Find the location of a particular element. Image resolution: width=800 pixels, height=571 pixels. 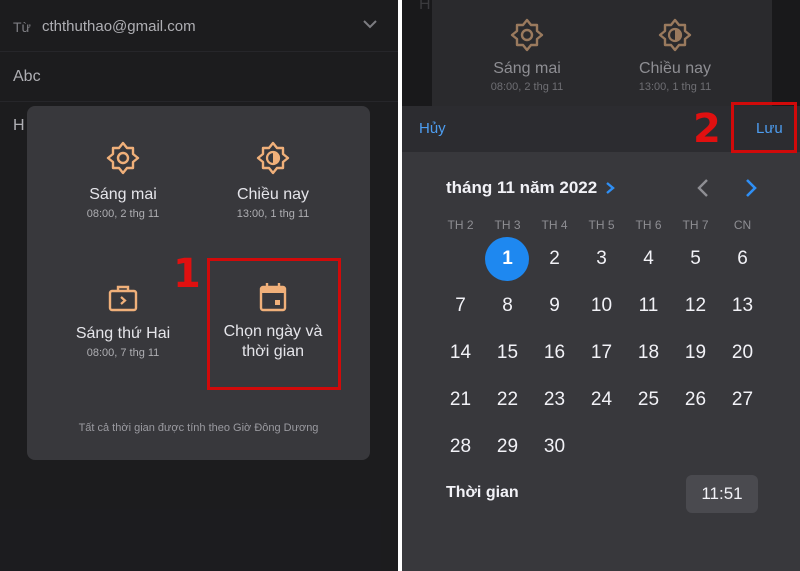

calendar-day: 7 is located at coordinates (460, 306).